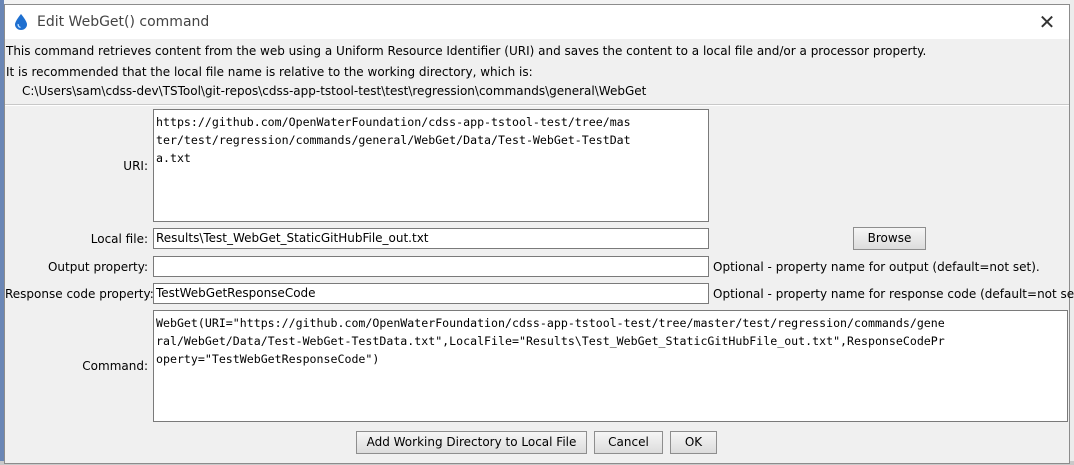 This screenshot has width=1074, height=465. I want to click on uri-label: URI:, so click(135, 166).